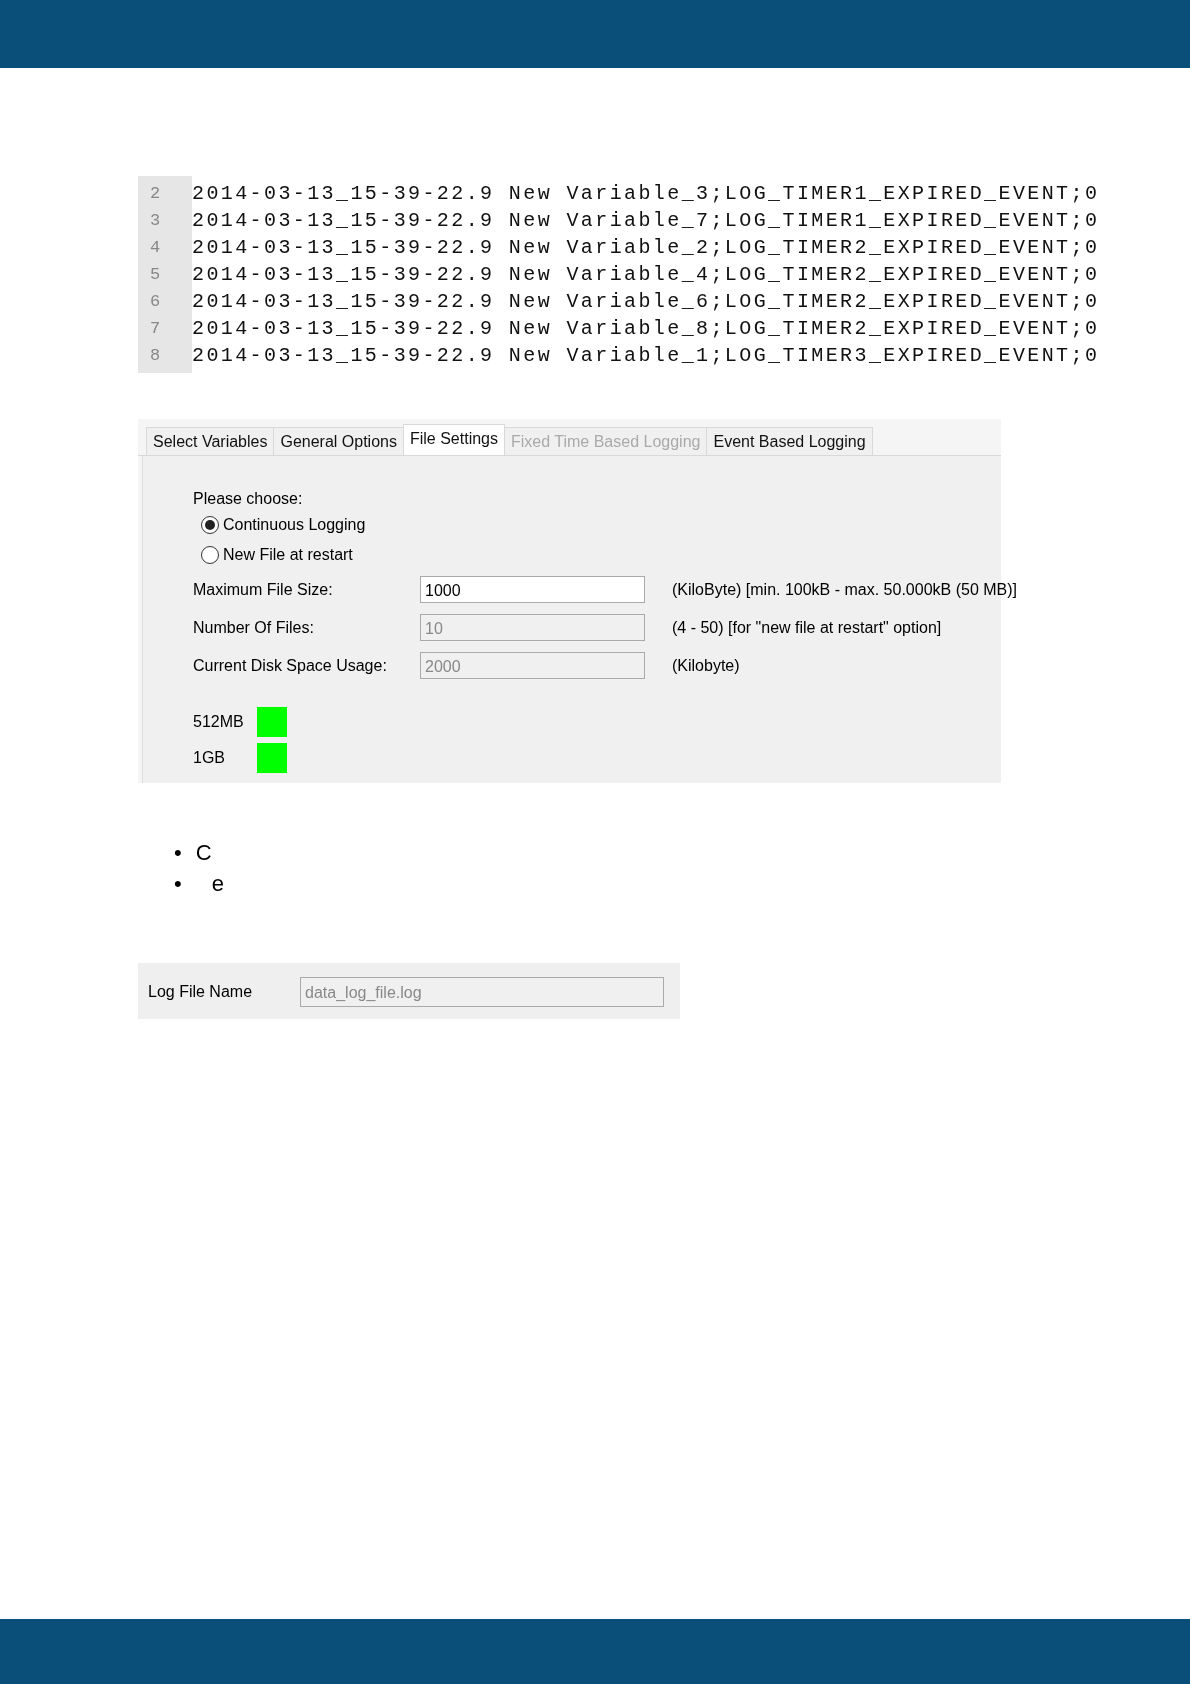  What do you see at coordinates (217, 883) in the screenshot?
I see `bullet-text: e` at bounding box center [217, 883].